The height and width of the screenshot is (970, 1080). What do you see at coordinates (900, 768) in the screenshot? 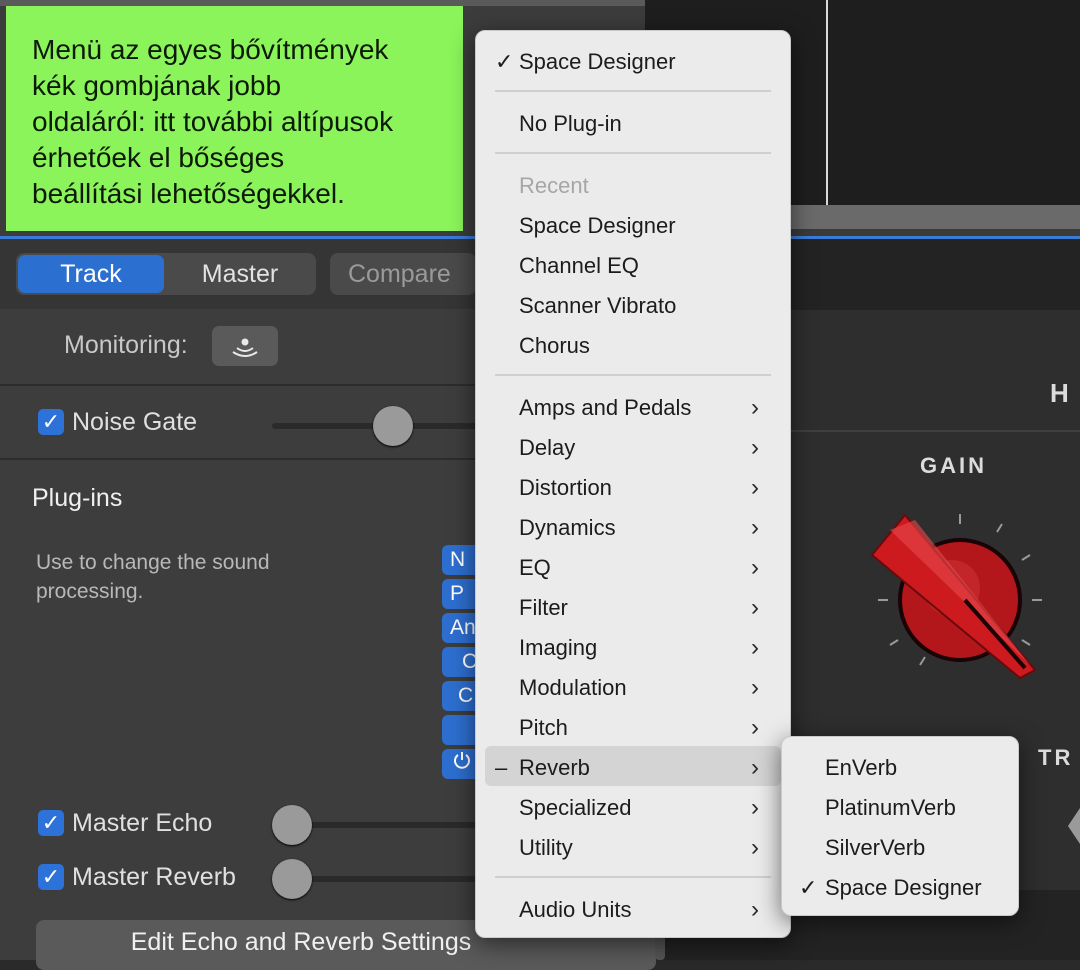
I see `submenu-item: EnVerb` at bounding box center [900, 768].